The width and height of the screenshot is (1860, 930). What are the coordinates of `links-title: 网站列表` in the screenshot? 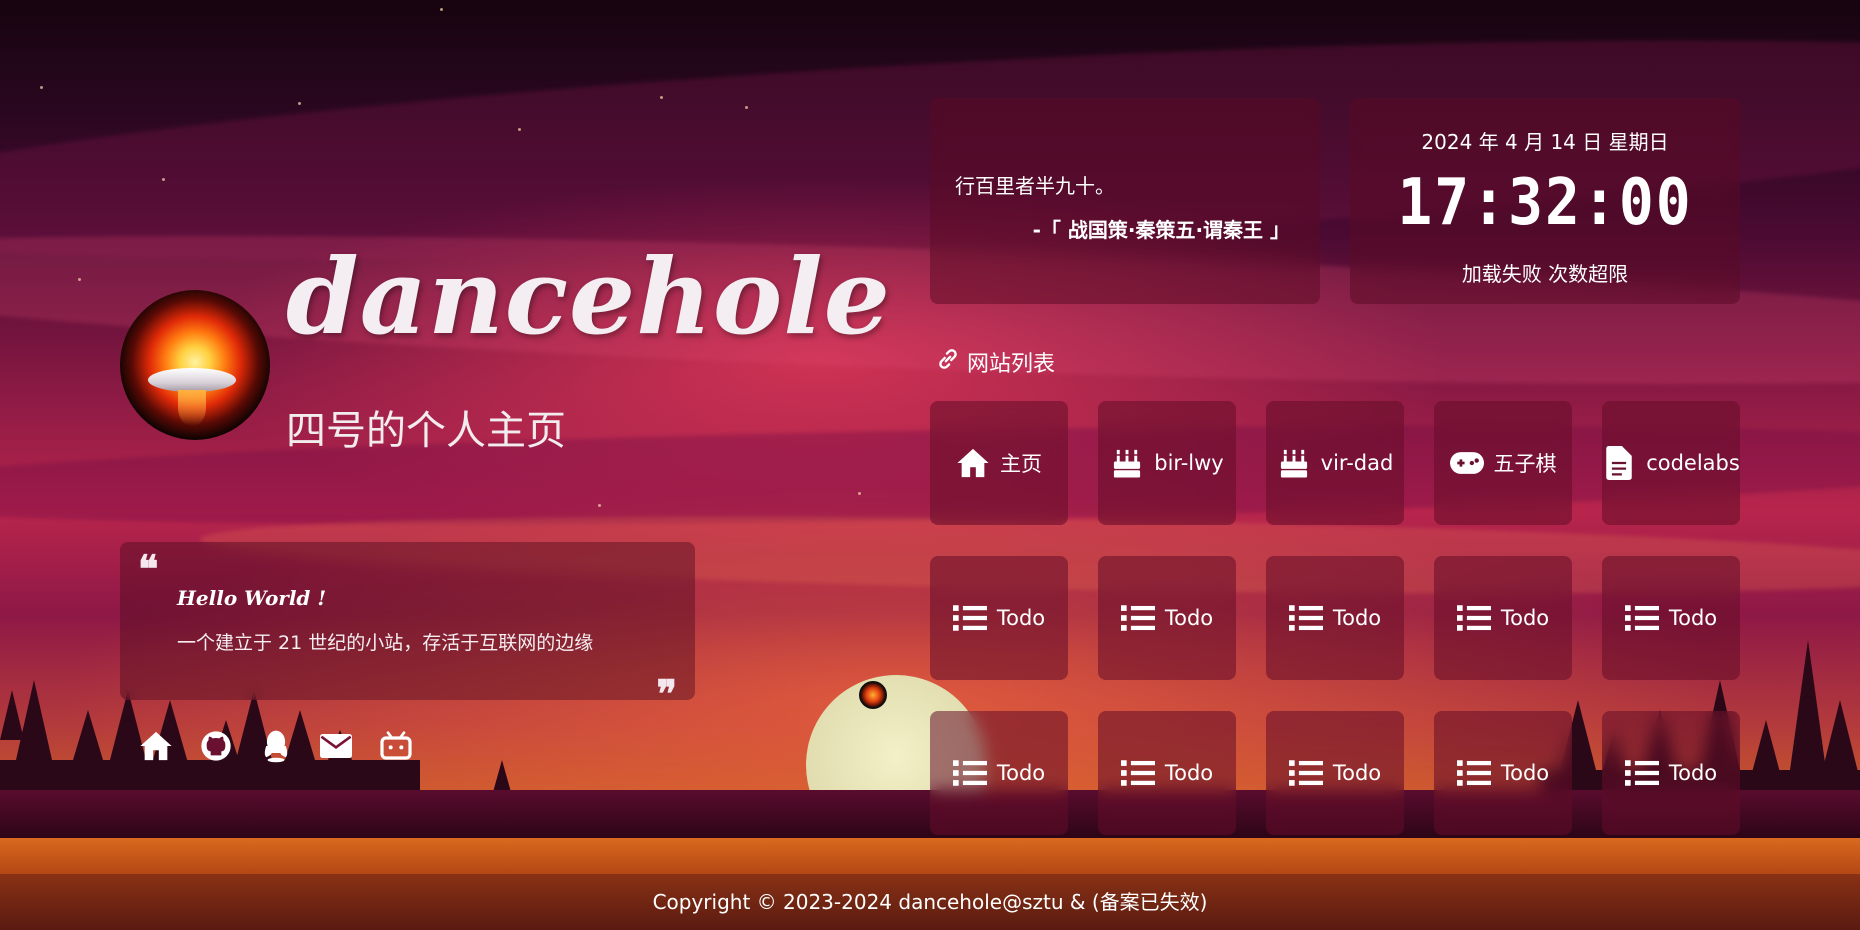 It's located at (1011, 364).